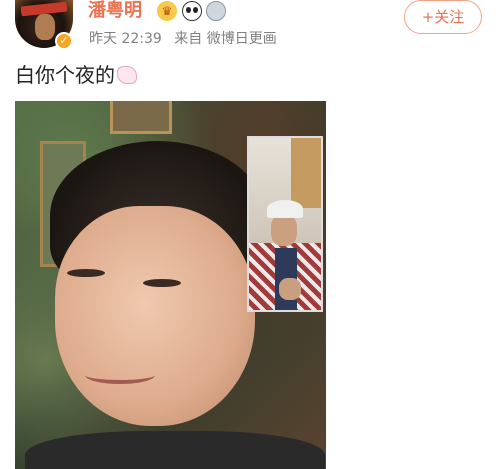  I want to click on crown-medal-icon: ♛, so click(167, 11).